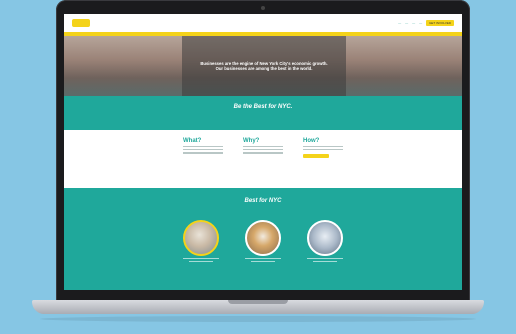  What do you see at coordinates (258, 302) in the screenshot?
I see `laptop-notch` at bounding box center [258, 302].